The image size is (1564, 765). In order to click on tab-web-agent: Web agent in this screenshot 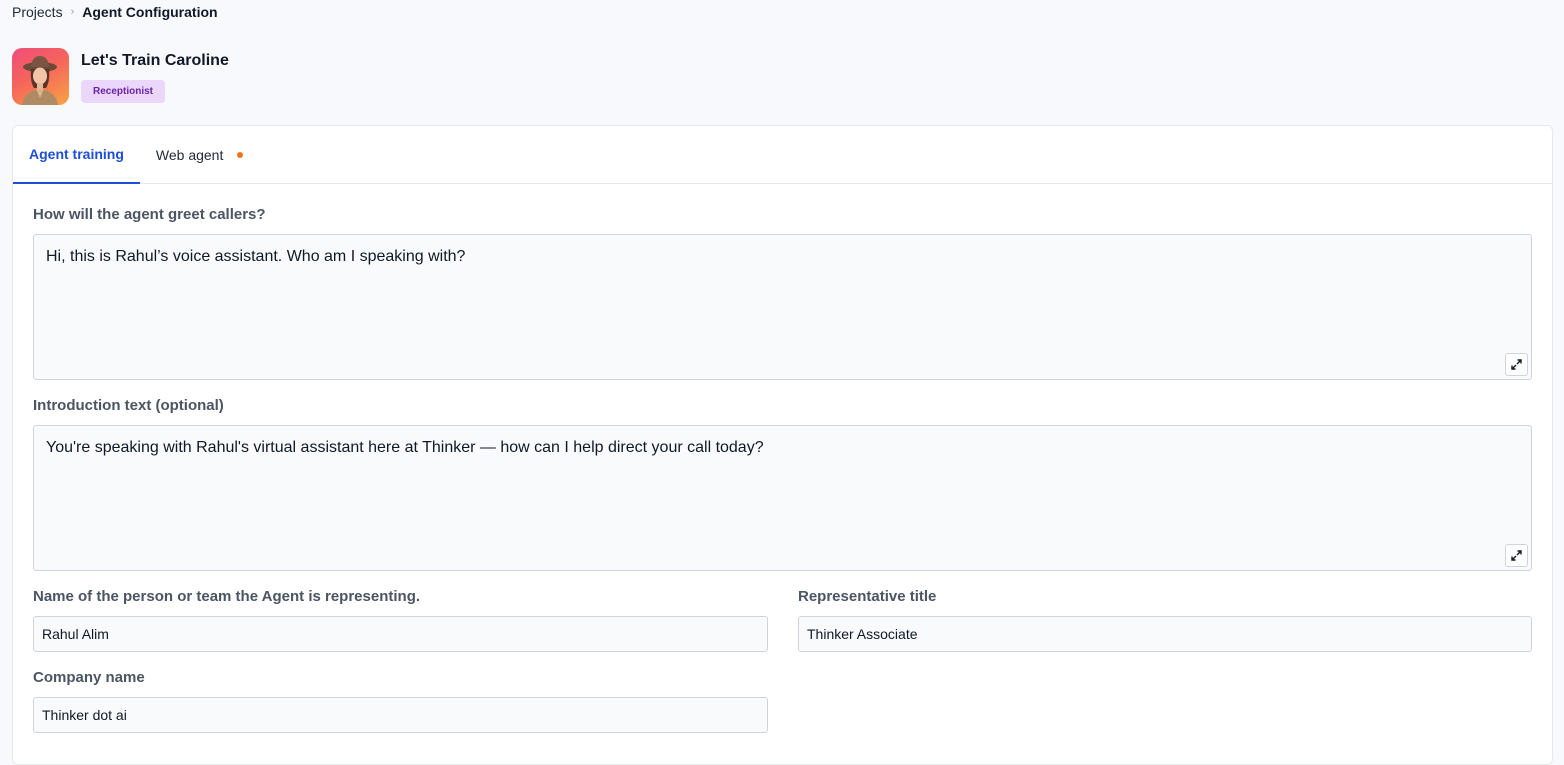, I will do `click(199, 154)`.